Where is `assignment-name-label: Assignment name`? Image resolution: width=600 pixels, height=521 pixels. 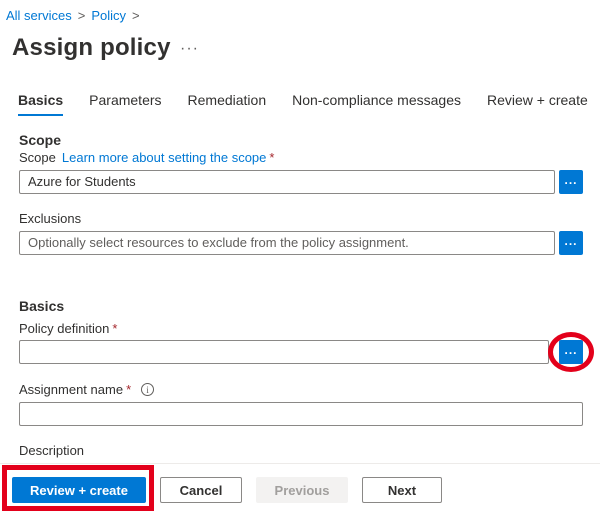
assignment-name-label: Assignment name is located at coordinates (71, 389).